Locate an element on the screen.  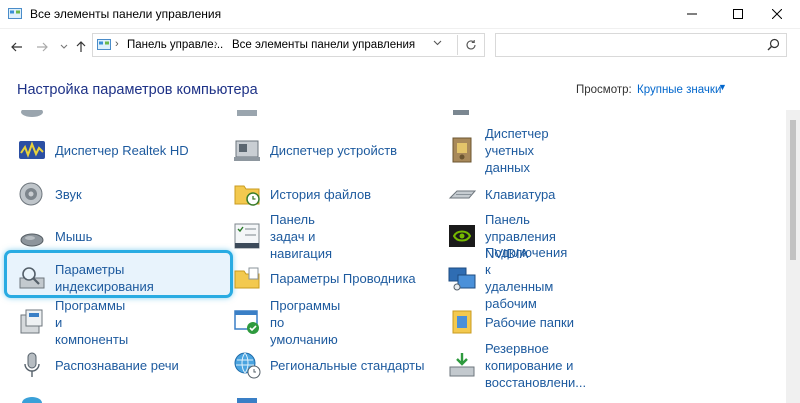
minimize-icon is located at coordinates (692, 14).